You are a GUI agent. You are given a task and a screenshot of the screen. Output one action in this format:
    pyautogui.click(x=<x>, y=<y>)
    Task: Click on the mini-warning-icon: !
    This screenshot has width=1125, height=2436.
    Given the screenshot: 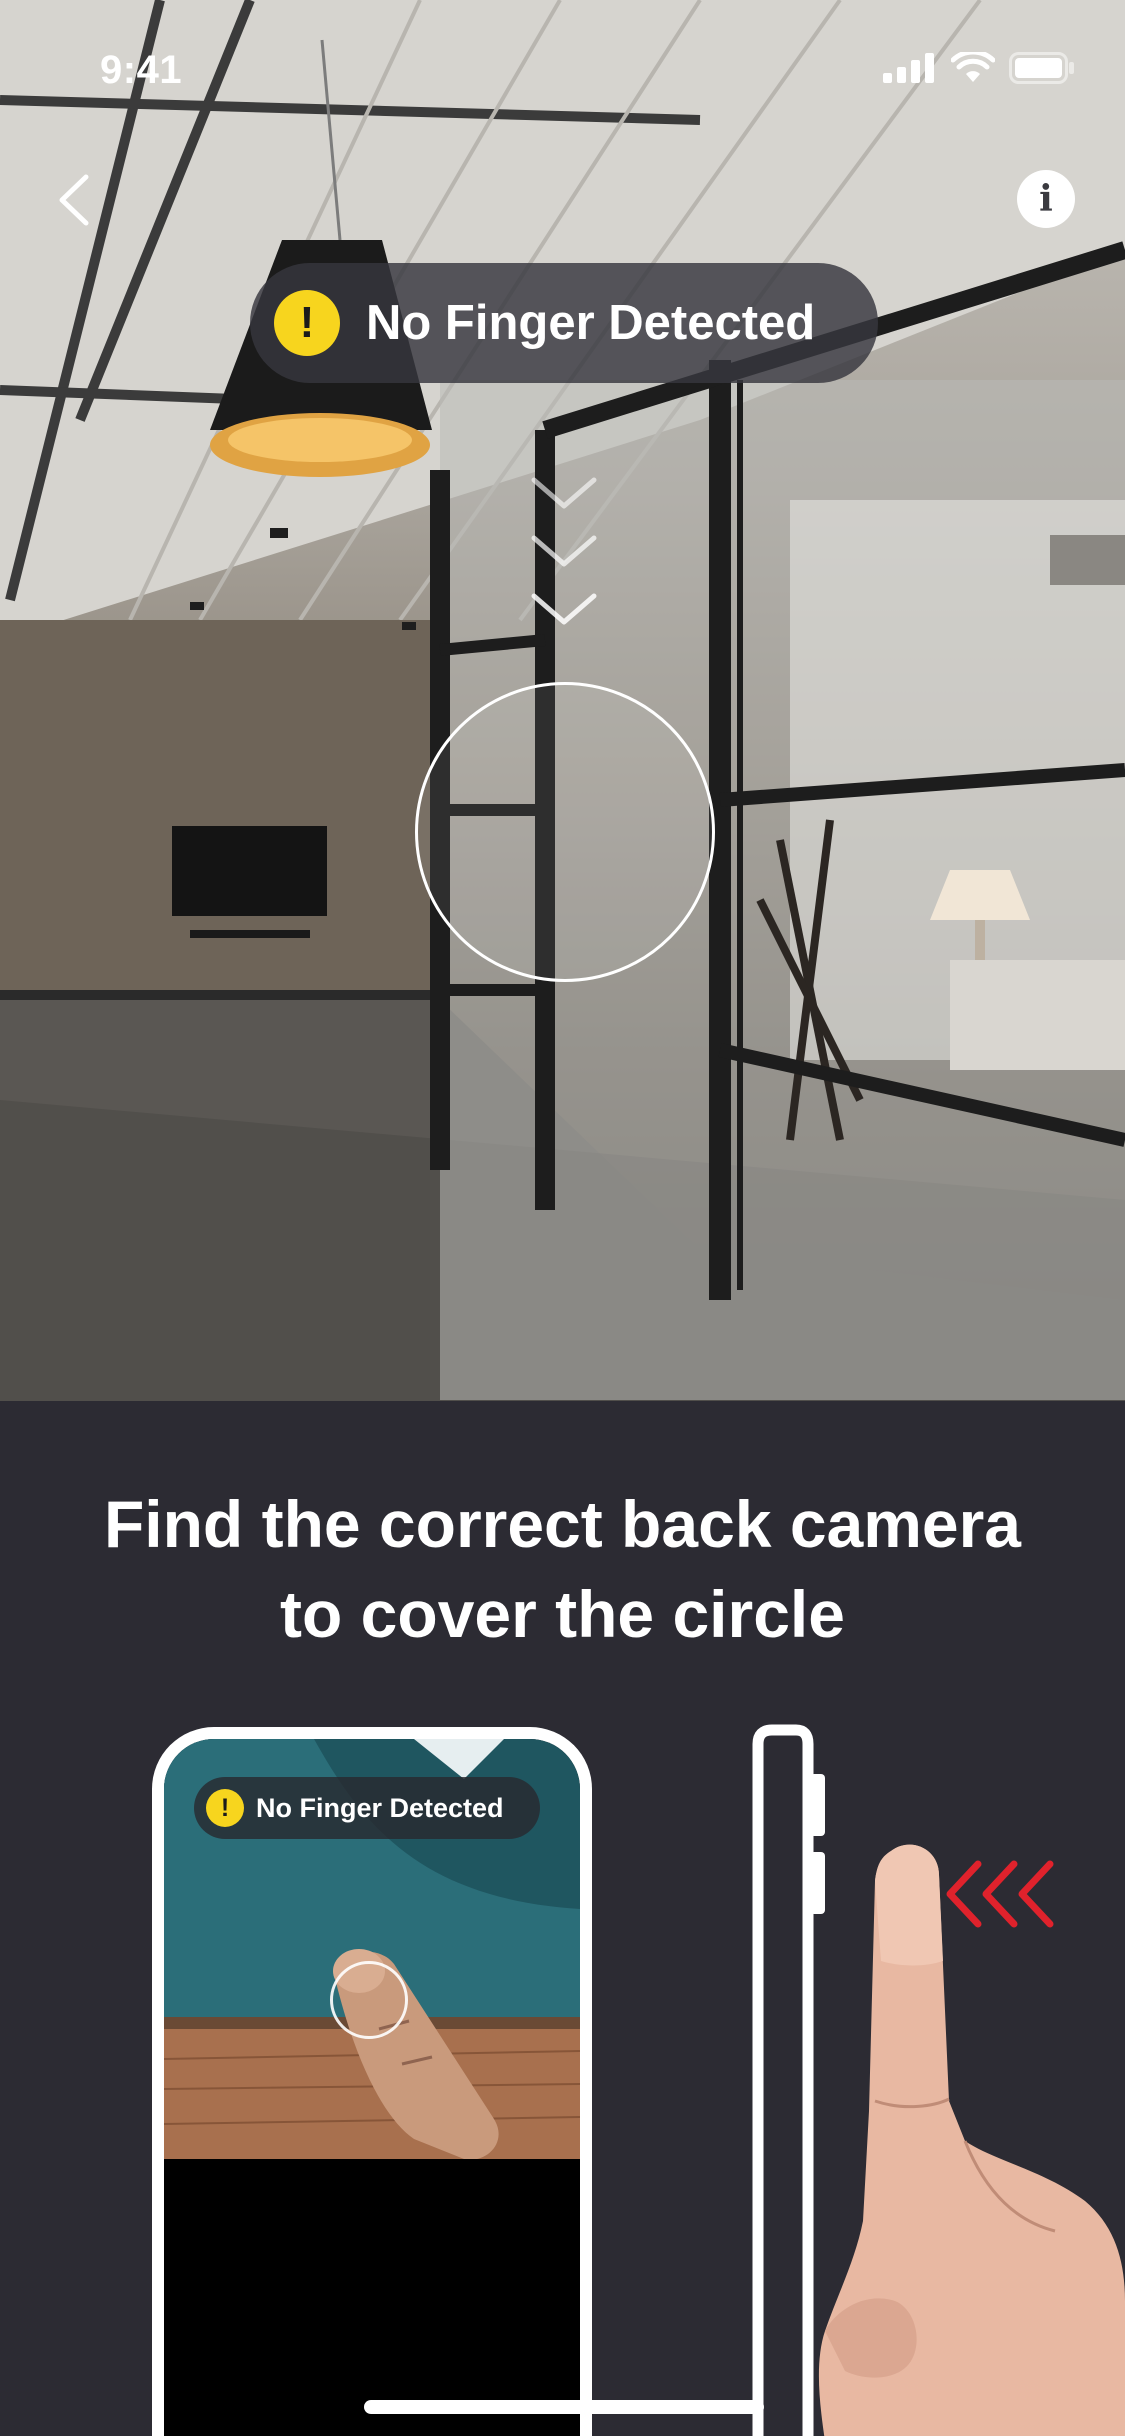 What is the action you would take?
    pyautogui.click(x=225, y=1808)
    